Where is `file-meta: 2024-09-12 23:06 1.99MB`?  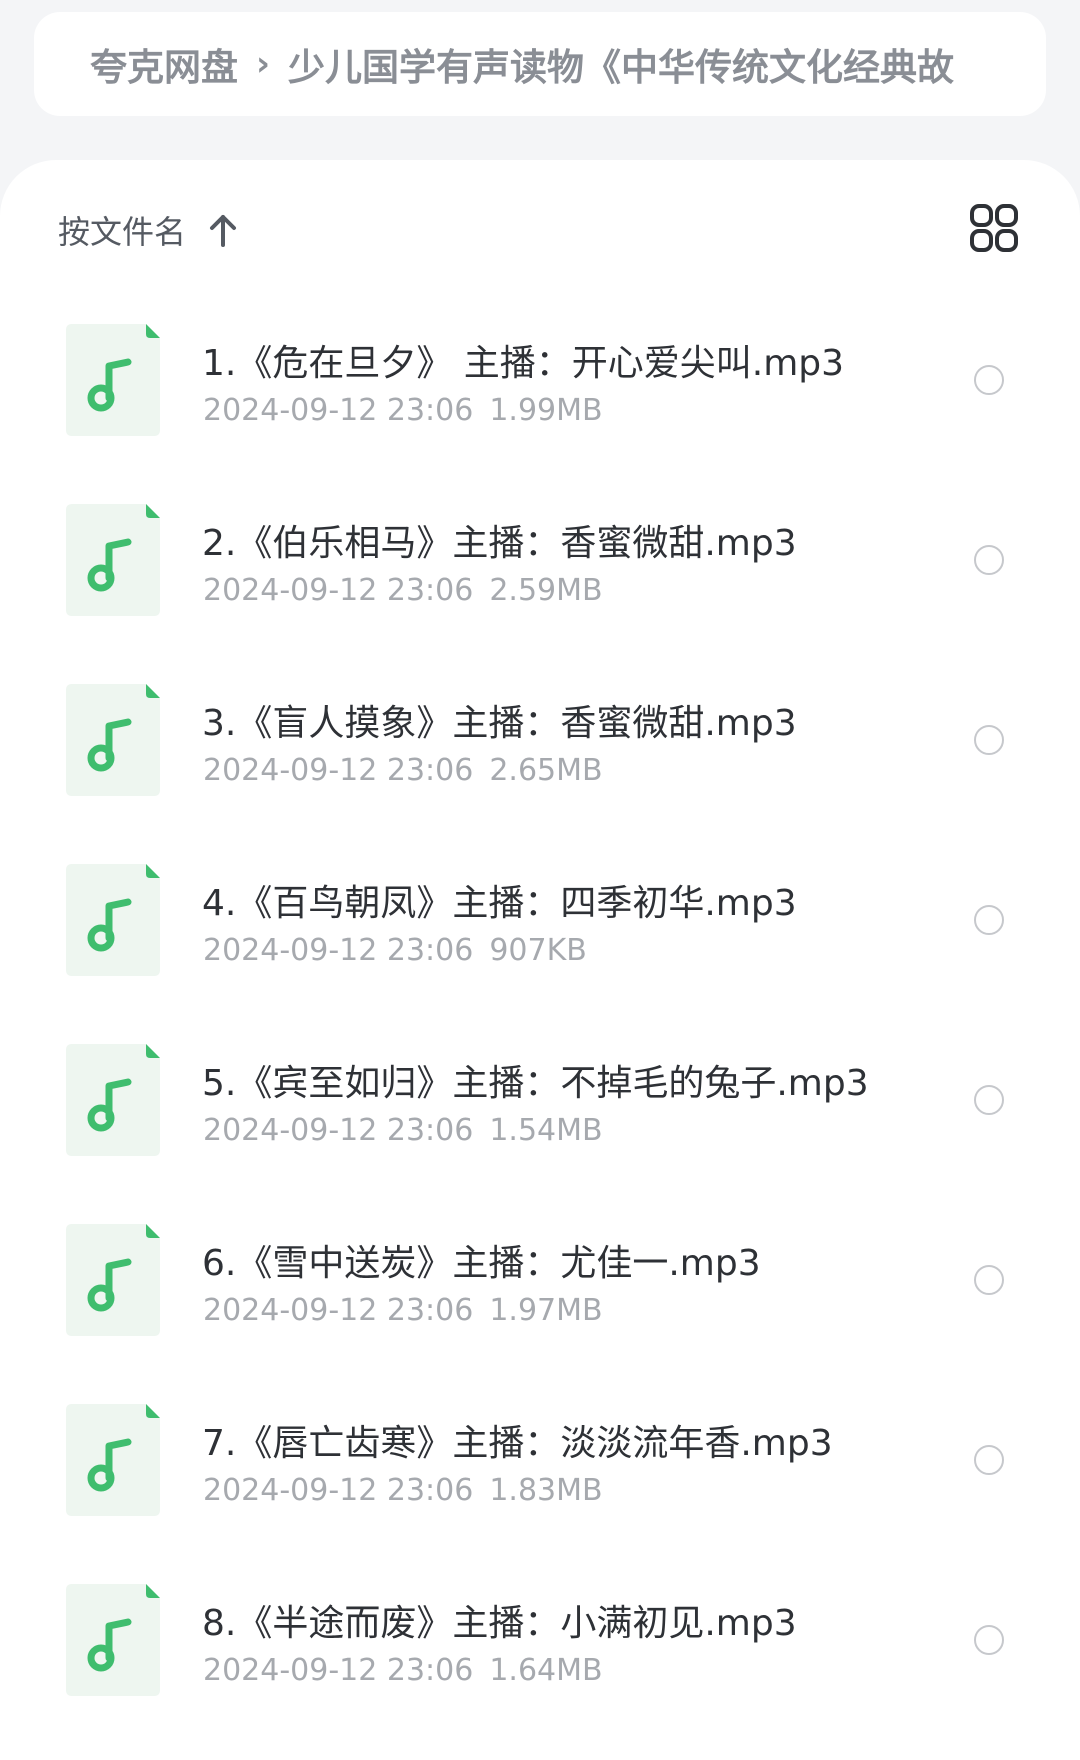
file-meta: 2024-09-12 23:06 1.99MB is located at coordinates (403, 410).